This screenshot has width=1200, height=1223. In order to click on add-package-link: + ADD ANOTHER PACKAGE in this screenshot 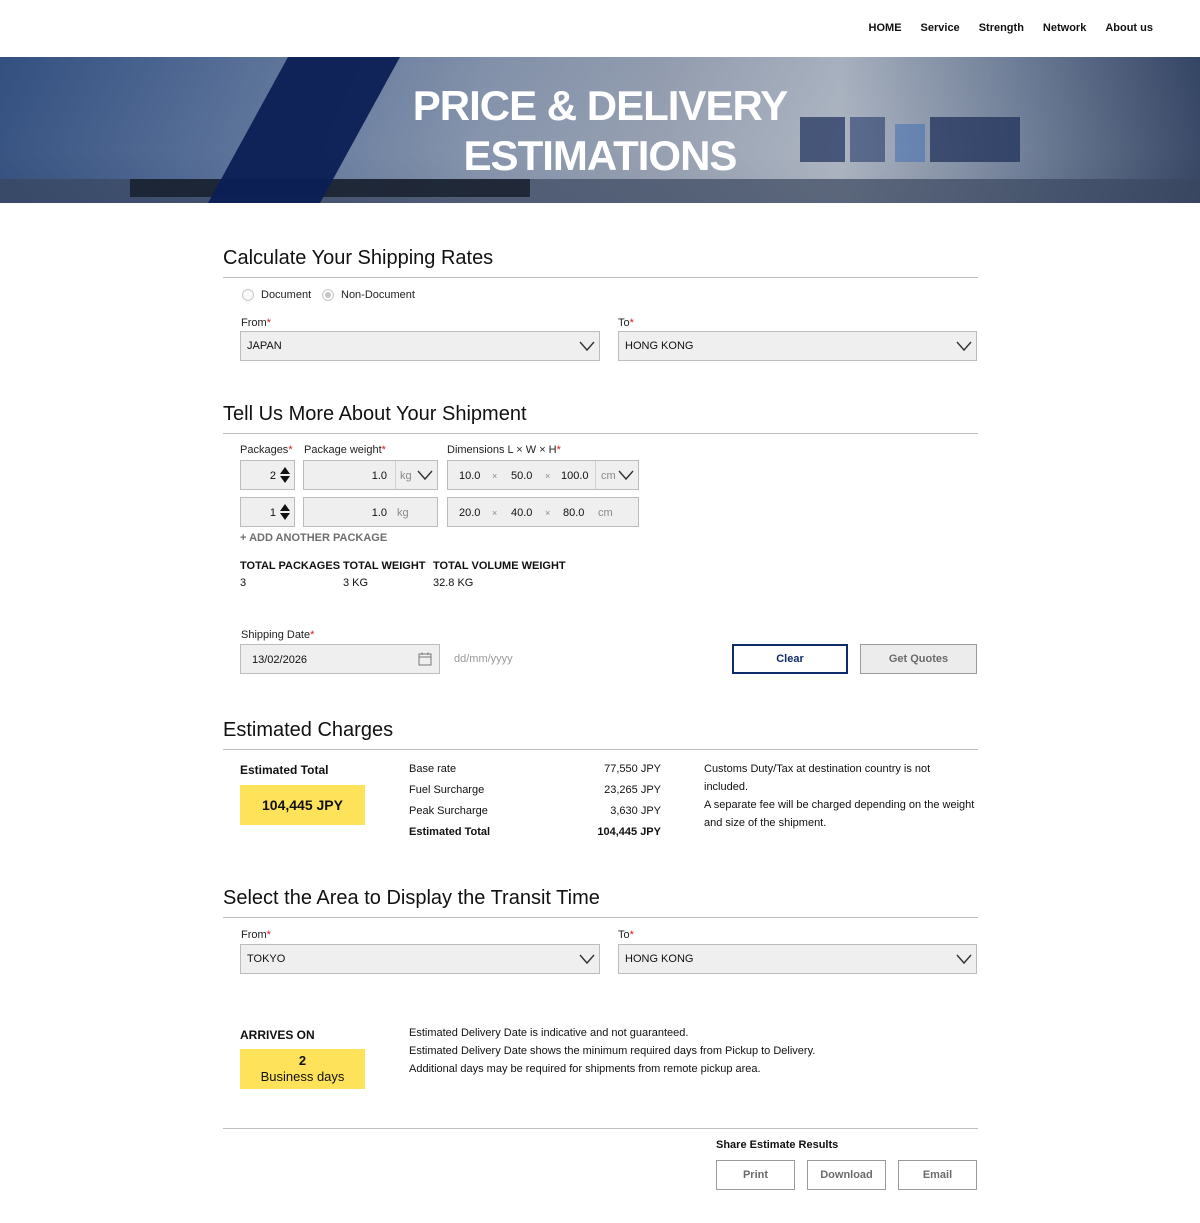, I will do `click(313, 538)`.